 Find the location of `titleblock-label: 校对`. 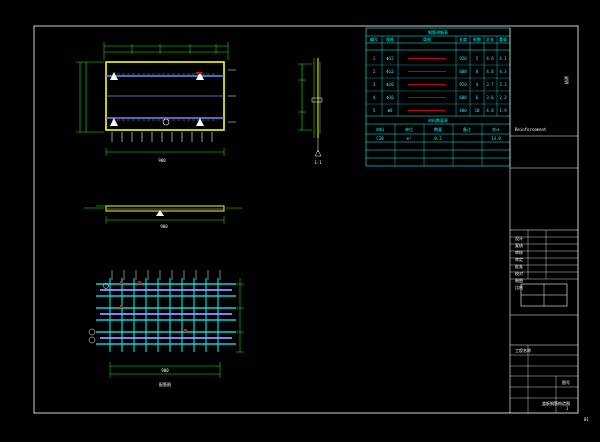

titleblock-label: 校对 is located at coordinates (519, 273).